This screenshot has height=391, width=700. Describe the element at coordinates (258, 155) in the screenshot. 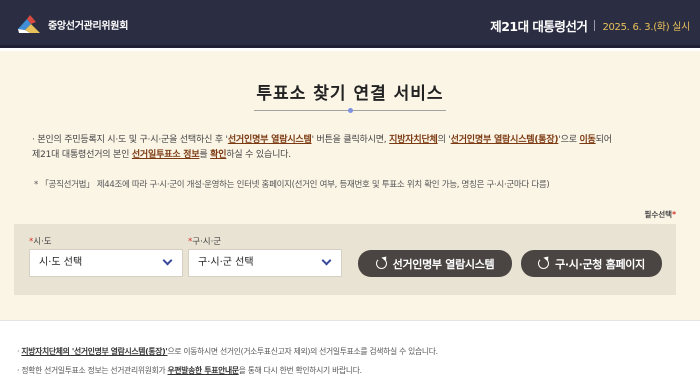

I see `desc-text: 하실 수 있습니다.` at that location.